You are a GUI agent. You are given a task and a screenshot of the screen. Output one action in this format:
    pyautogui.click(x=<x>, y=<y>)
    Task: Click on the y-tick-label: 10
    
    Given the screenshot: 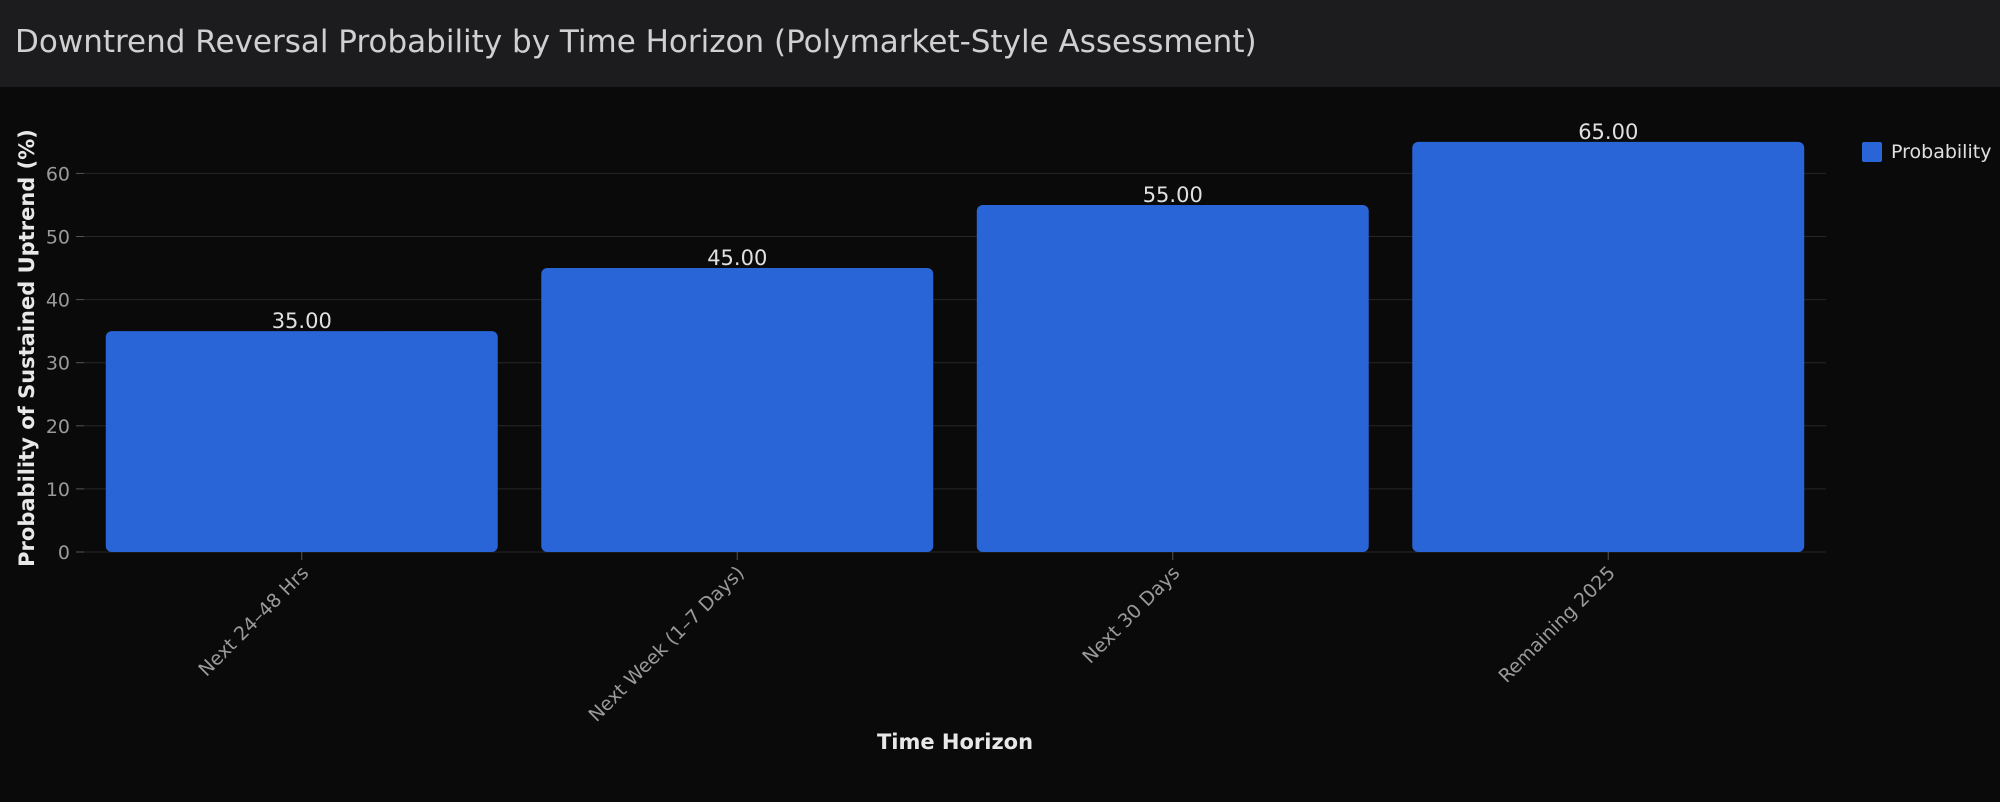 What is the action you would take?
    pyautogui.click(x=58, y=490)
    